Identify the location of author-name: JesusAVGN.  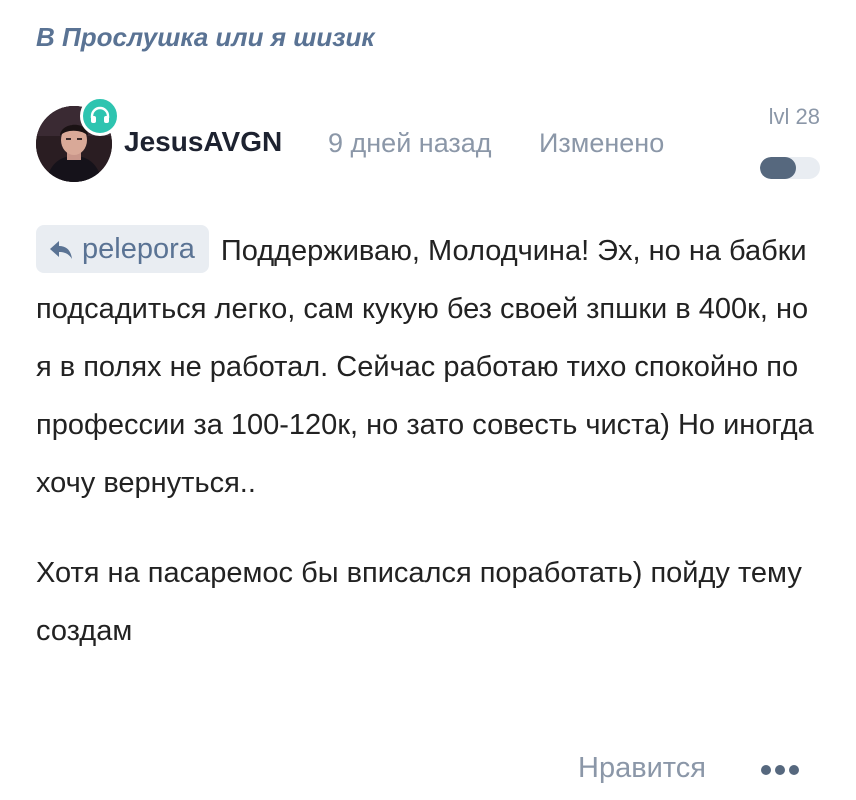
(203, 142).